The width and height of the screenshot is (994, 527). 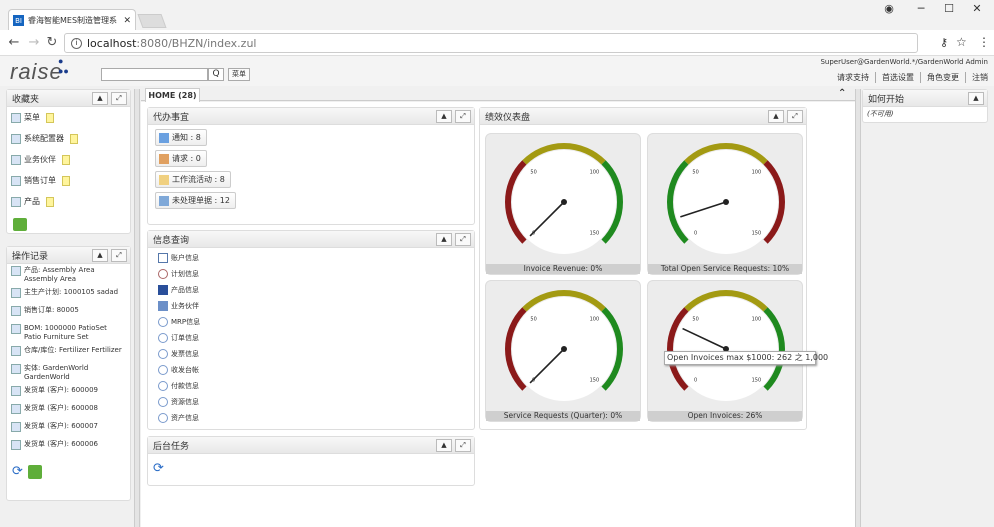 What do you see at coordinates (196, 43) in the screenshot?
I see `url-path: :8080/BHZN/index.zul` at bounding box center [196, 43].